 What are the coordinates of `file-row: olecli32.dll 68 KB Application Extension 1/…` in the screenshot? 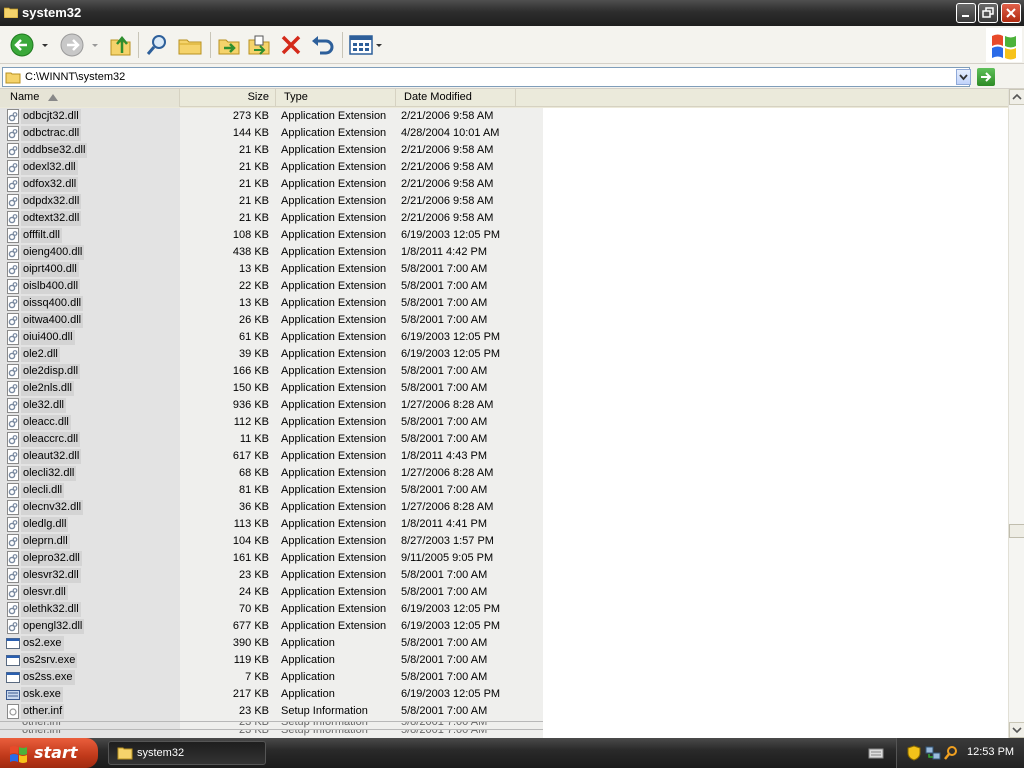 It's located at (271, 473).